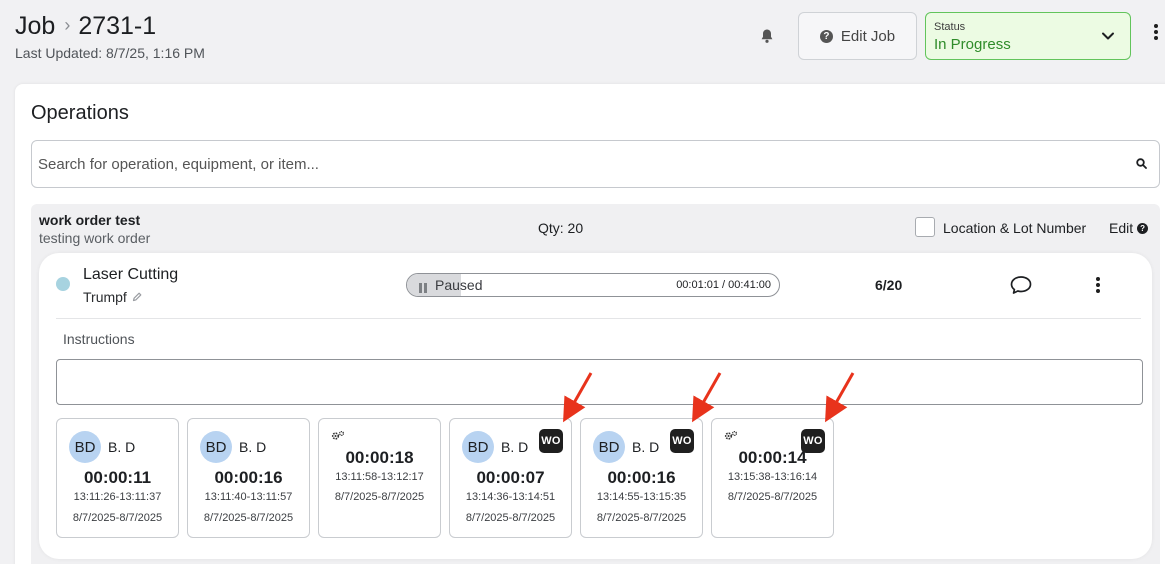 This screenshot has width=1165, height=564. What do you see at coordinates (889, 285) in the screenshot?
I see `operation-count: 6/20` at bounding box center [889, 285].